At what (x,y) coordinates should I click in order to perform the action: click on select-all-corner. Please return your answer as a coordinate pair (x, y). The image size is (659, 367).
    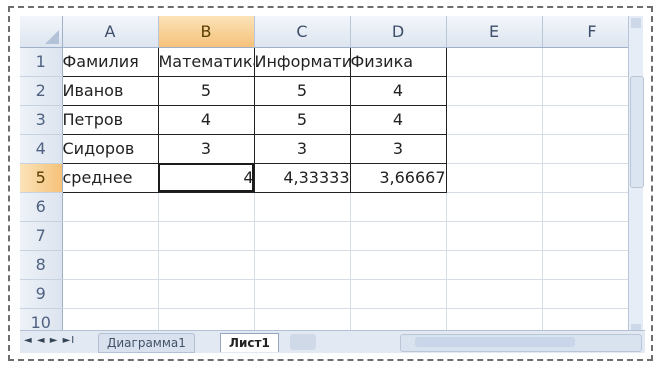
    Looking at the image, I should click on (41, 32).